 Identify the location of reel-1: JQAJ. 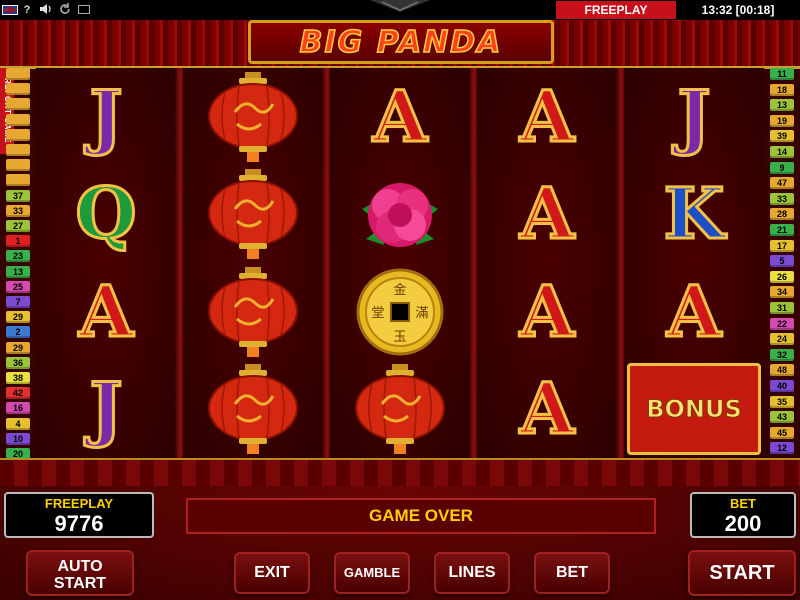
(106, 263).